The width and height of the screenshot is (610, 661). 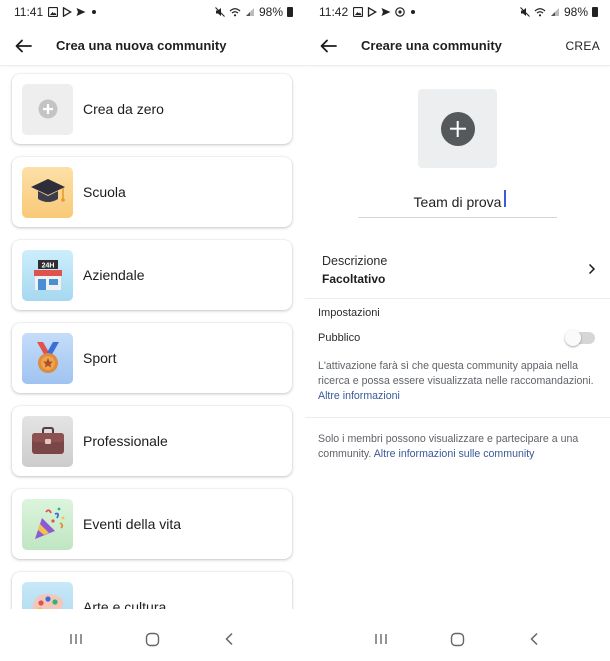 What do you see at coordinates (152, 590) in the screenshot?
I see `option-card-arts-culture: Arte e cultura` at bounding box center [152, 590].